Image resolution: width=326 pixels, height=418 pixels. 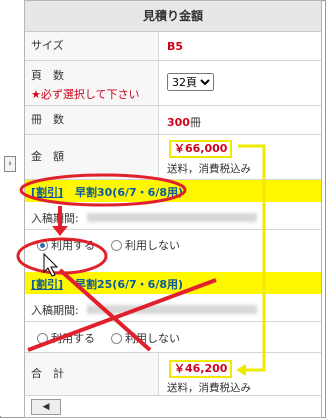 What do you see at coordinates (152, 338) in the screenshot?
I see `coupon-2-nouse-label: 利用しない` at bounding box center [152, 338].